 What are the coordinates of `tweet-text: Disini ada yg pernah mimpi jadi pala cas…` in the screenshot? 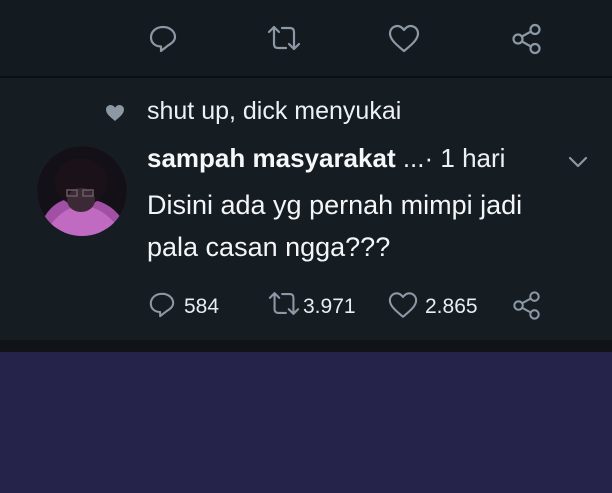 It's located at (335, 226).